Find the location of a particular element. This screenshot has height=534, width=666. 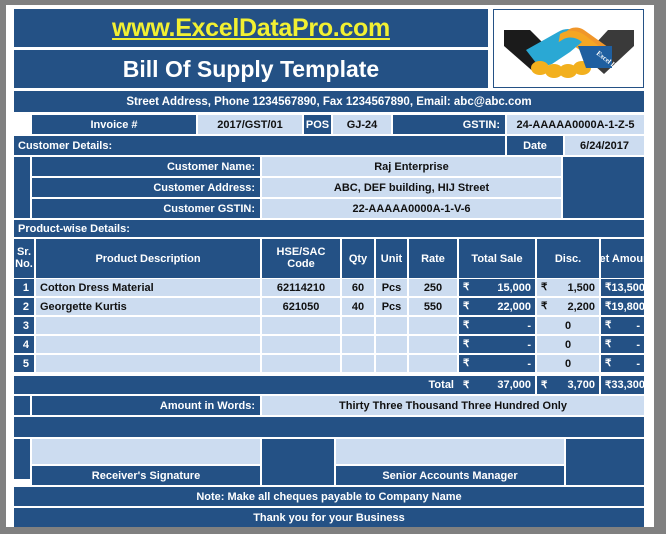

table-row-sr-no: 5 is located at coordinates (24, 363).